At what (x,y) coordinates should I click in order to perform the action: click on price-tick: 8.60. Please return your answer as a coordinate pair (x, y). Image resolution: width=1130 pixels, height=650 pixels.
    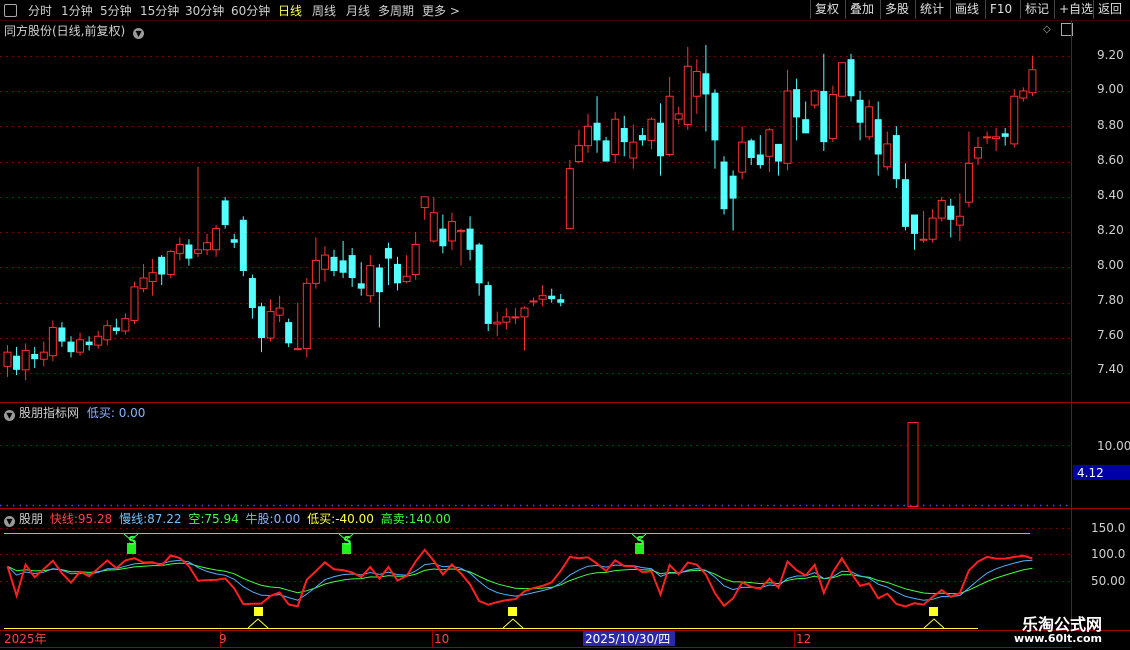
    Looking at the image, I should click on (1110, 160).